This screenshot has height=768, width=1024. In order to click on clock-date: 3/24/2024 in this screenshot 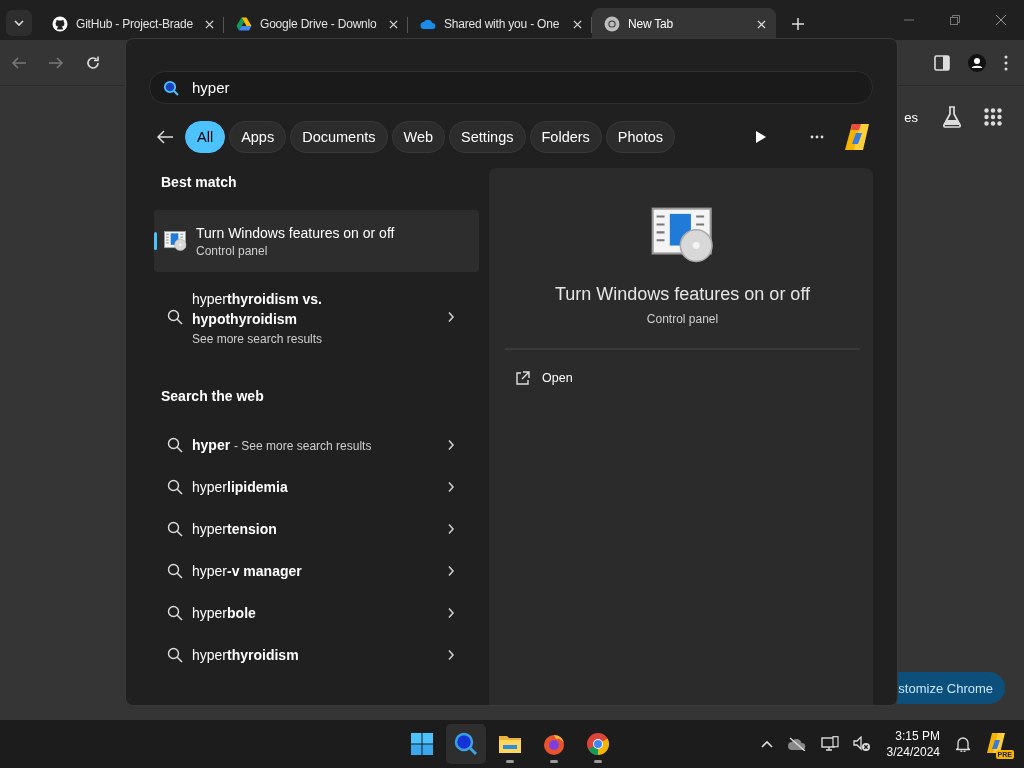, I will do `click(913, 752)`.